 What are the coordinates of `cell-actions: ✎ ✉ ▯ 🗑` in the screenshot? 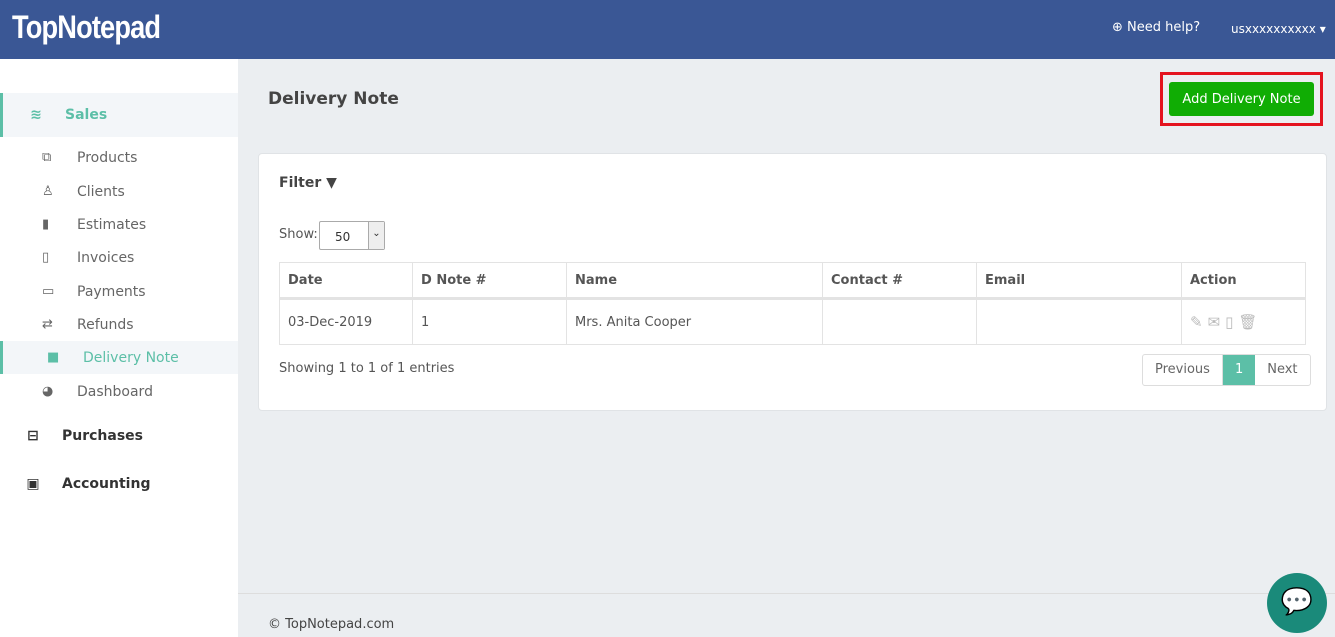 It's located at (1243, 321).